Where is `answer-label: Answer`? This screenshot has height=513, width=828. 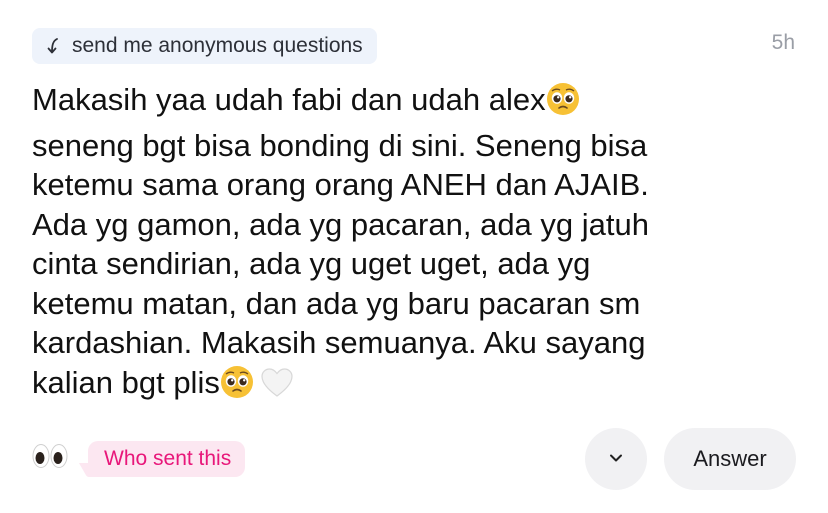
answer-label: Answer is located at coordinates (730, 458).